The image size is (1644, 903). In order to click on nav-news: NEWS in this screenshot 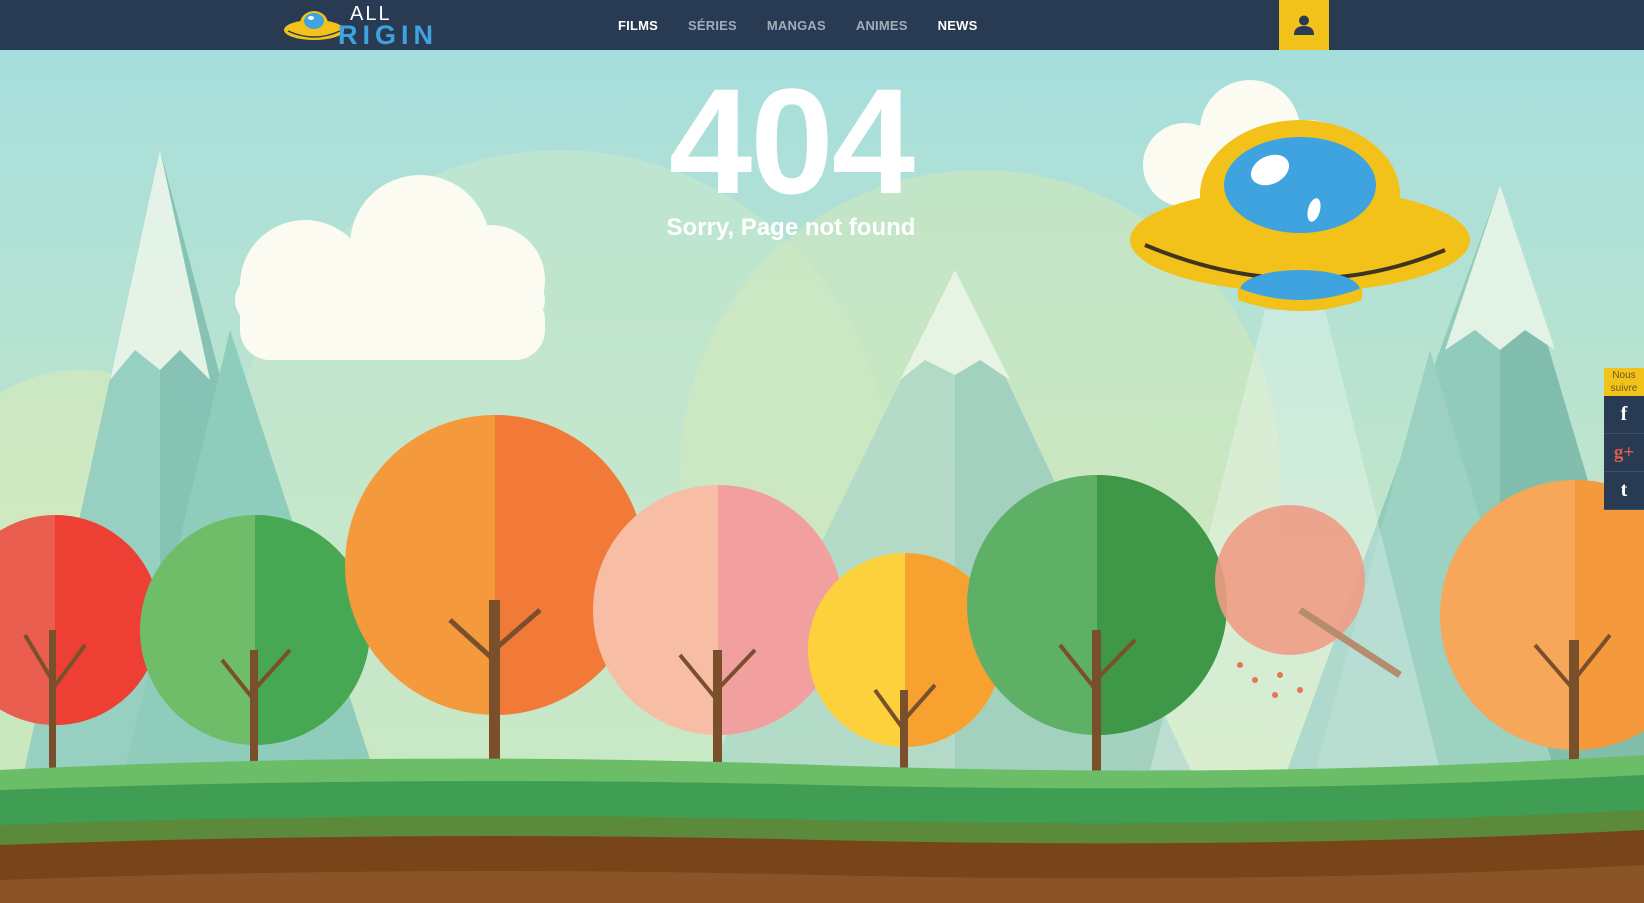, I will do `click(958, 25)`.